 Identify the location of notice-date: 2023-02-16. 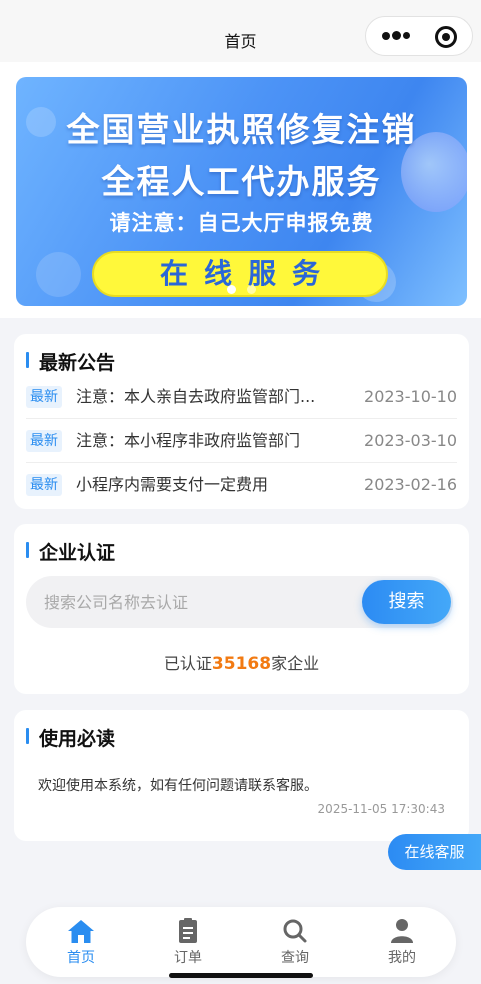
(410, 484).